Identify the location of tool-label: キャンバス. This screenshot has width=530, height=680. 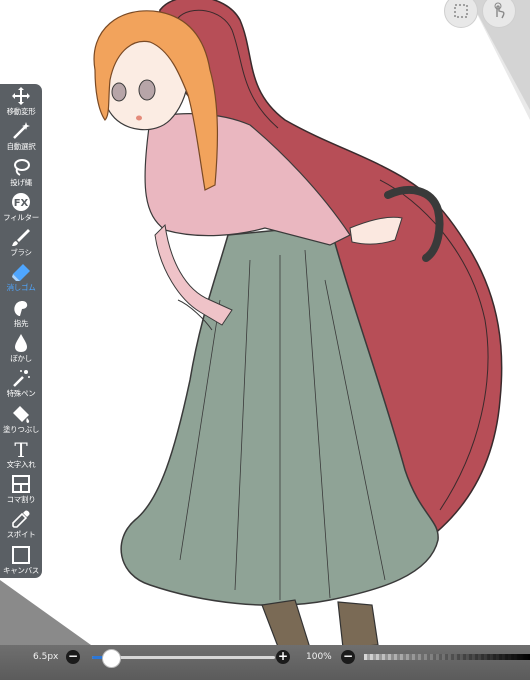
(21, 570).